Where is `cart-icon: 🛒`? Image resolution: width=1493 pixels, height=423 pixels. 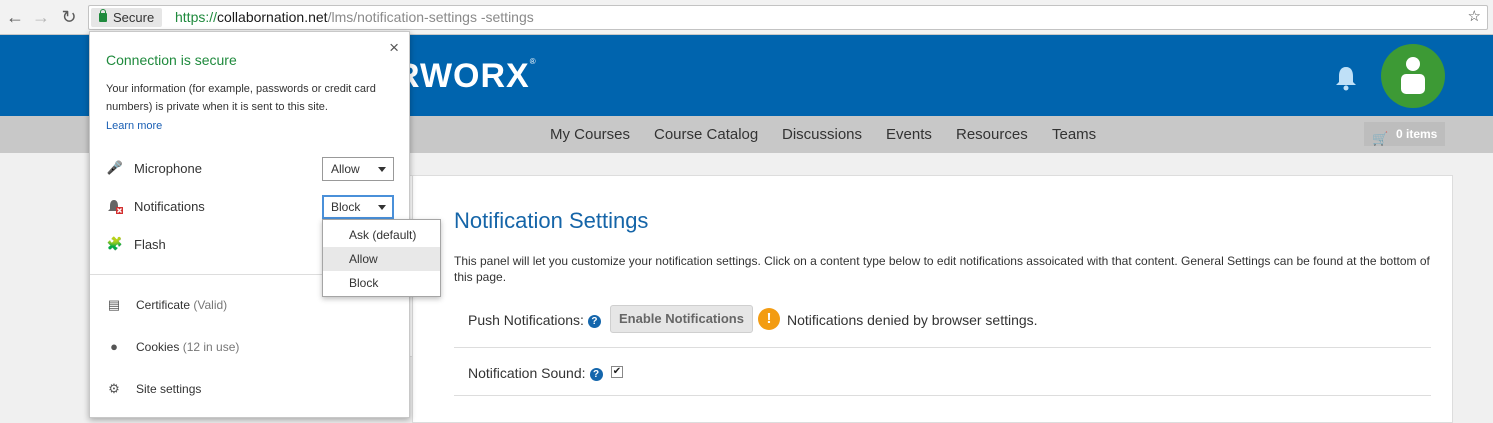 cart-icon: 🛒 is located at coordinates (1380, 138).